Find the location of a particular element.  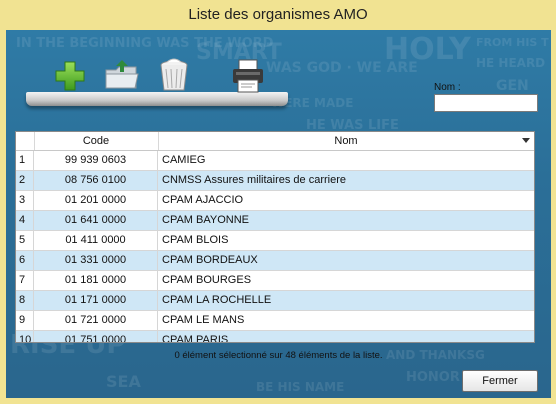

table-row: 5 01 411 0000 CPAM BLOIS is located at coordinates (275, 241).